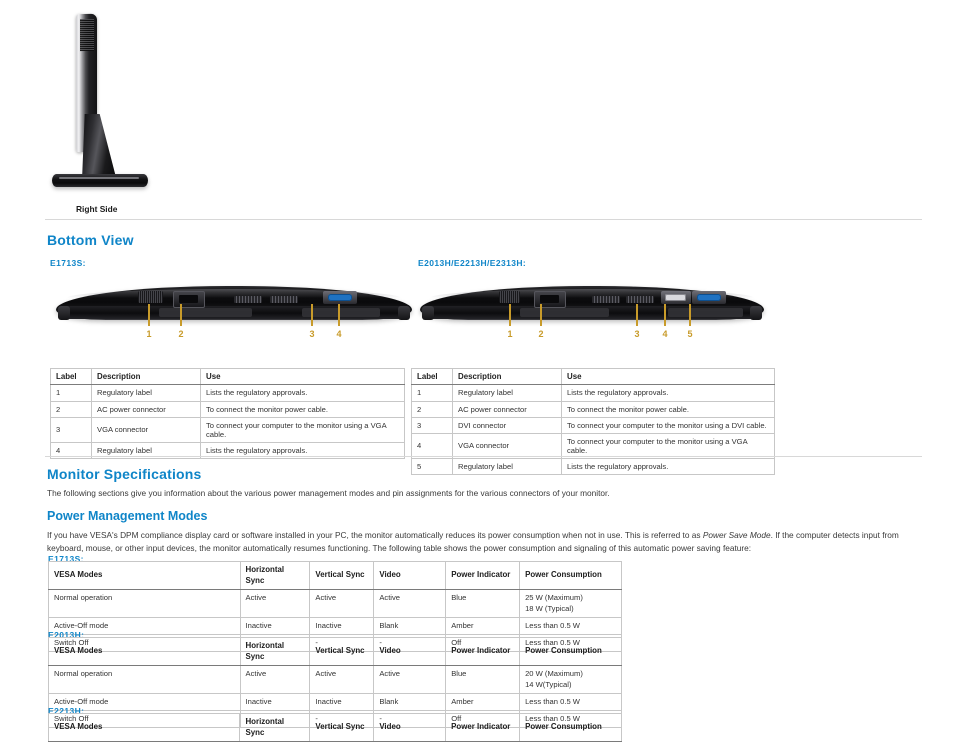 Image resolution: width=954 pixels, height=742 pixels. I want to click on power-management-modes-heading: Power Management Modes, so click(127, 516).